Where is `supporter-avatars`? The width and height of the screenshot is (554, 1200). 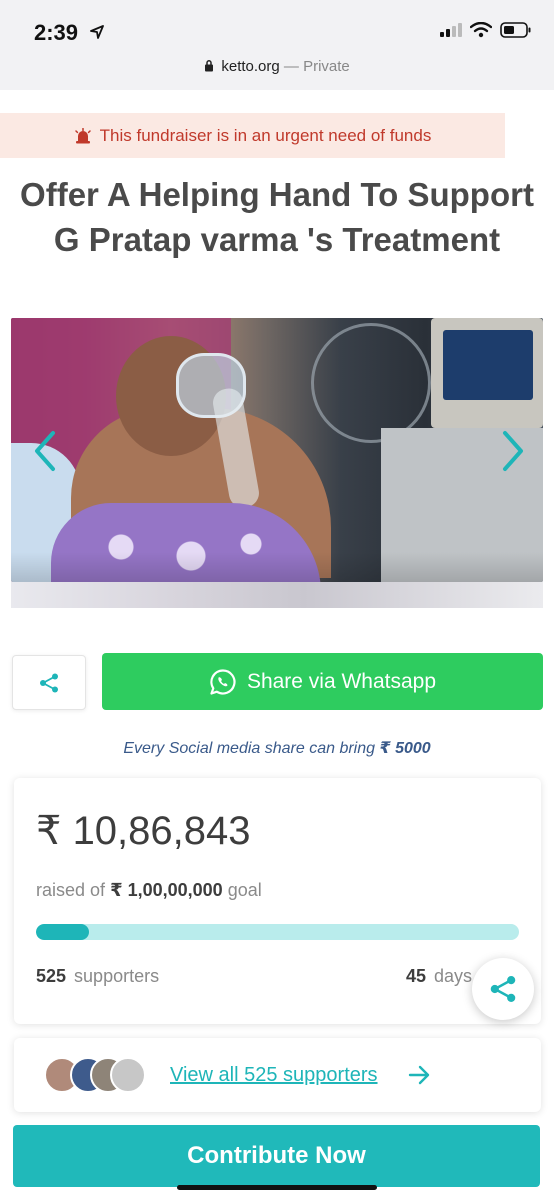
supporter-avatars is located at coordinates (104, 1075).